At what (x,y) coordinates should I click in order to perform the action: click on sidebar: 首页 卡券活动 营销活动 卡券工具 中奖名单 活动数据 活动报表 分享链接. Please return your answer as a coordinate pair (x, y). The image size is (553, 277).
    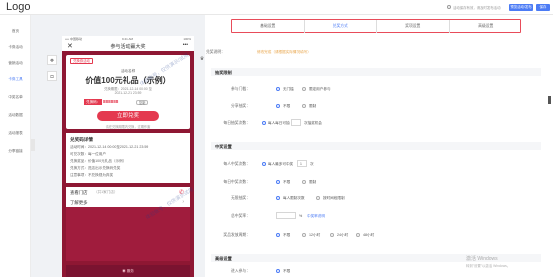
    Looking at the image, I should click on (15, 146).